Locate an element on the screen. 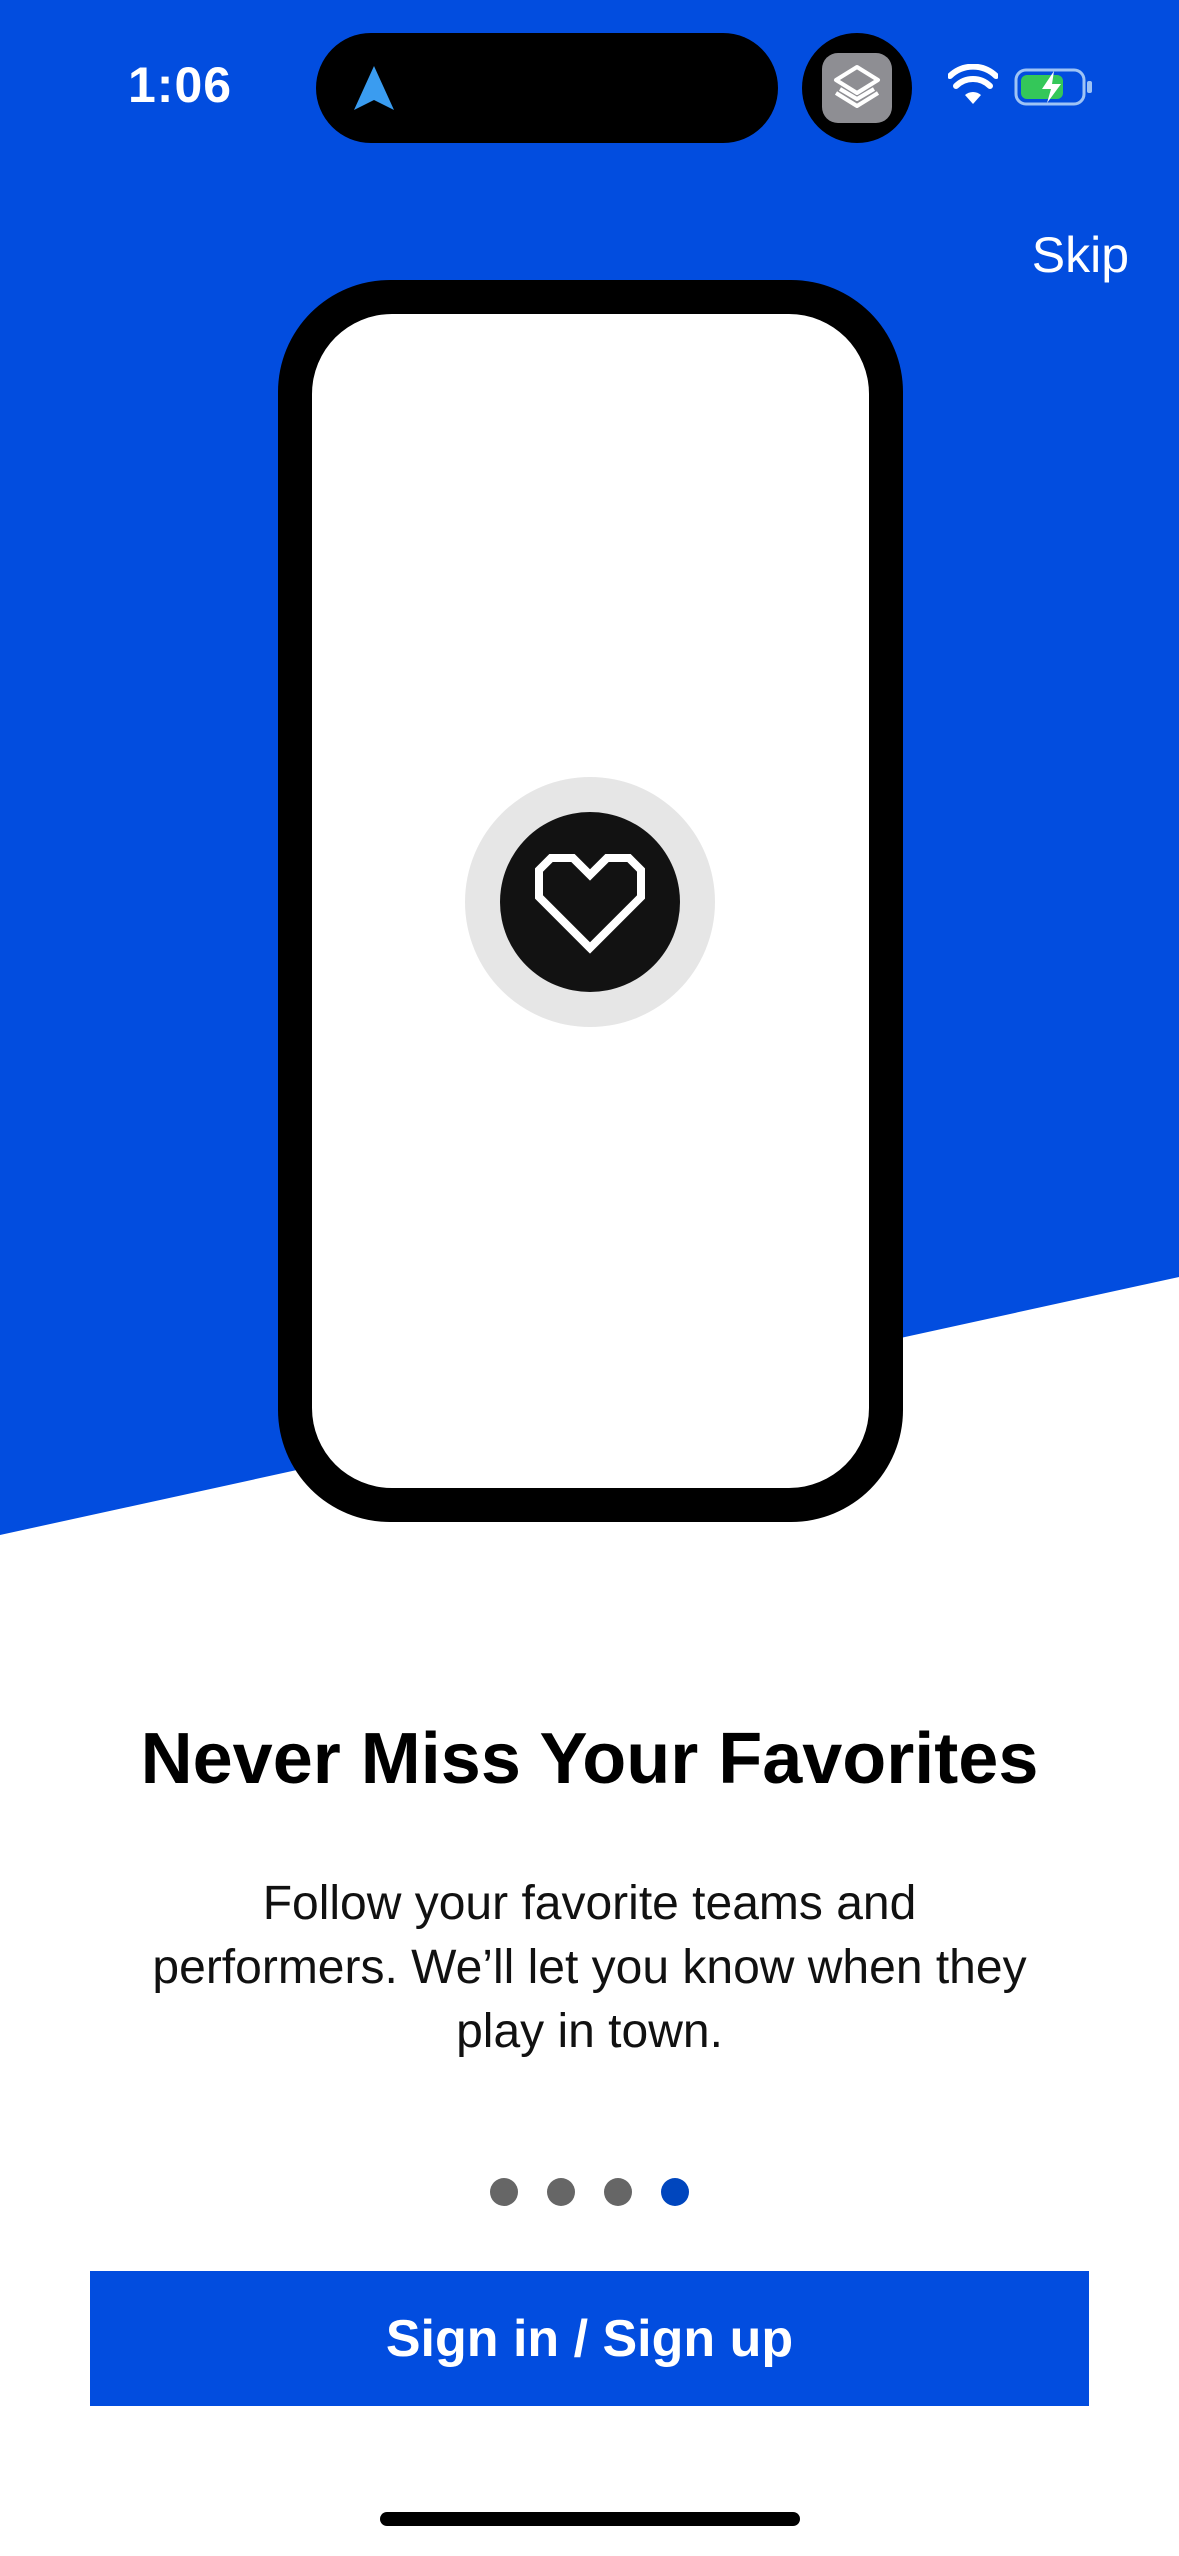 The height and width of the screenshot is (2556, 1179). battery-charging-icon is located at coordinates (1053, 87).